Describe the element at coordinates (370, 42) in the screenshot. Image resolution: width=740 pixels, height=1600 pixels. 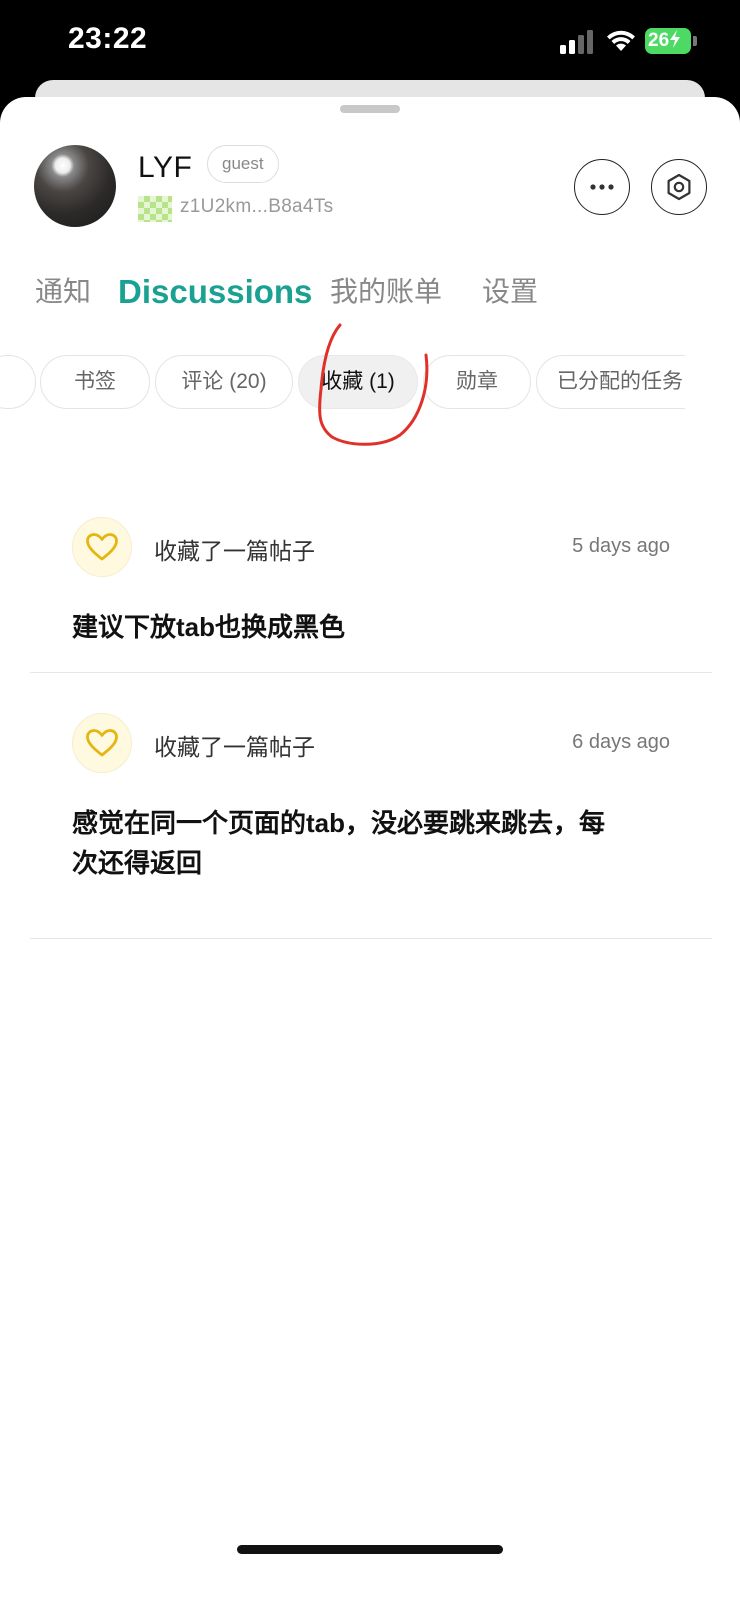
I see `status-bar: 23:22 26` at that location.